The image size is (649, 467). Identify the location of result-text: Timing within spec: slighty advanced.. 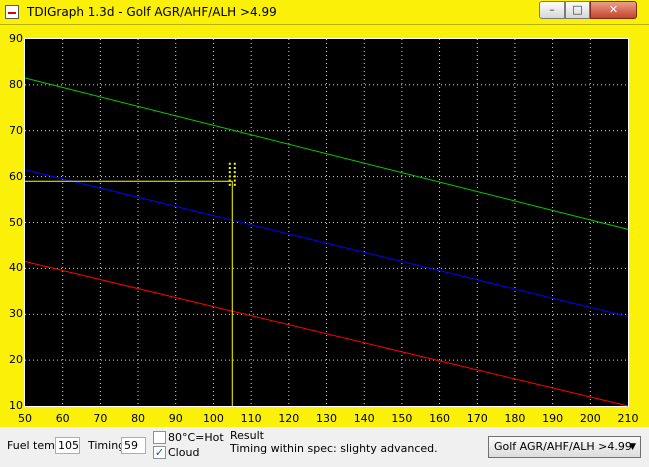
(334, 448).